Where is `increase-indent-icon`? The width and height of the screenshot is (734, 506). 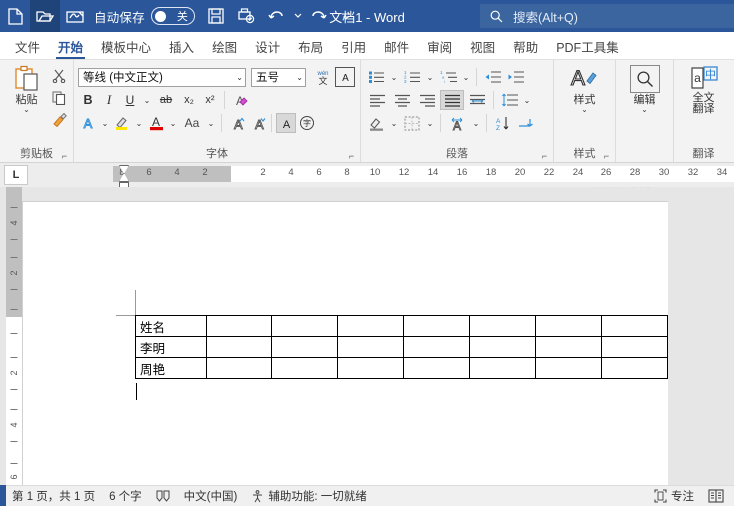
increase-indent-icon is located at coordinates (515, 77).